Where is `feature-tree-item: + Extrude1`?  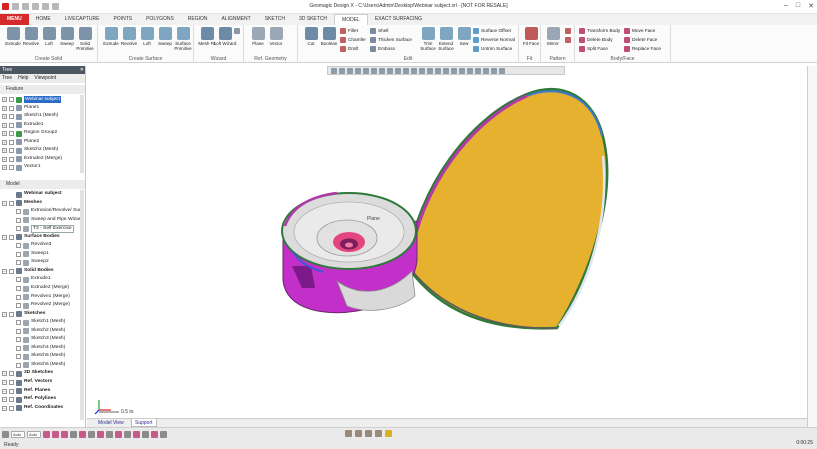
feature-tree-item: + Extrude1 is located at coordinates (42, 125).